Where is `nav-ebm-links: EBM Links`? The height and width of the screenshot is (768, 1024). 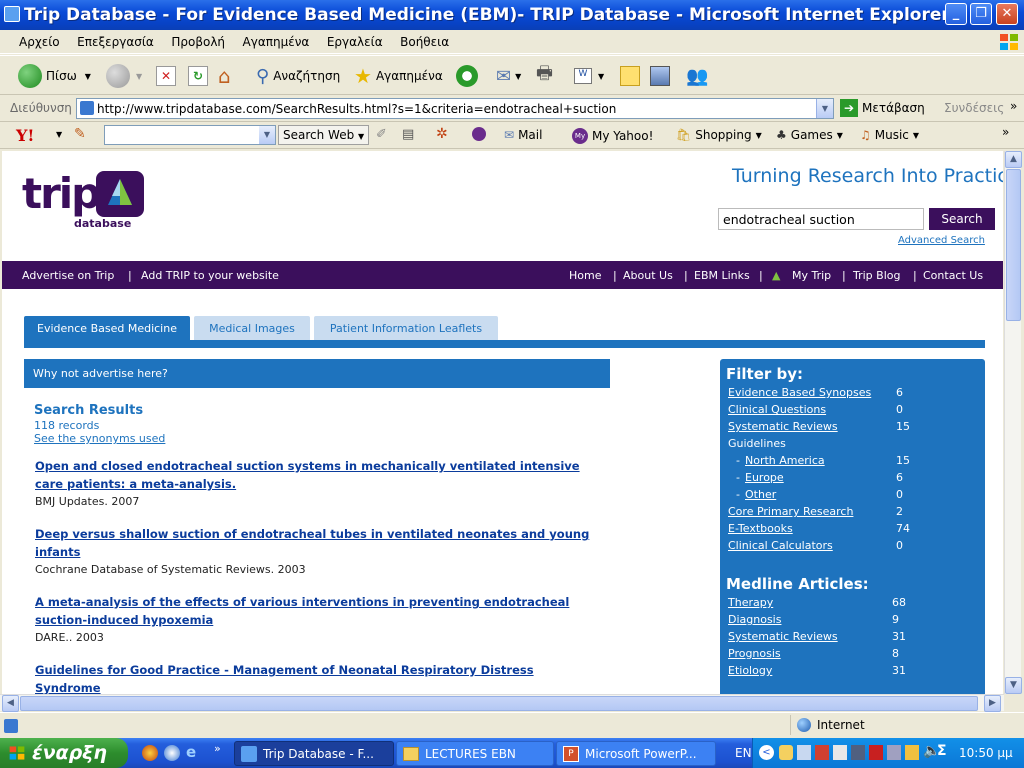 nav-ebm-links: EBM Links is located at coordinates (722, 275).